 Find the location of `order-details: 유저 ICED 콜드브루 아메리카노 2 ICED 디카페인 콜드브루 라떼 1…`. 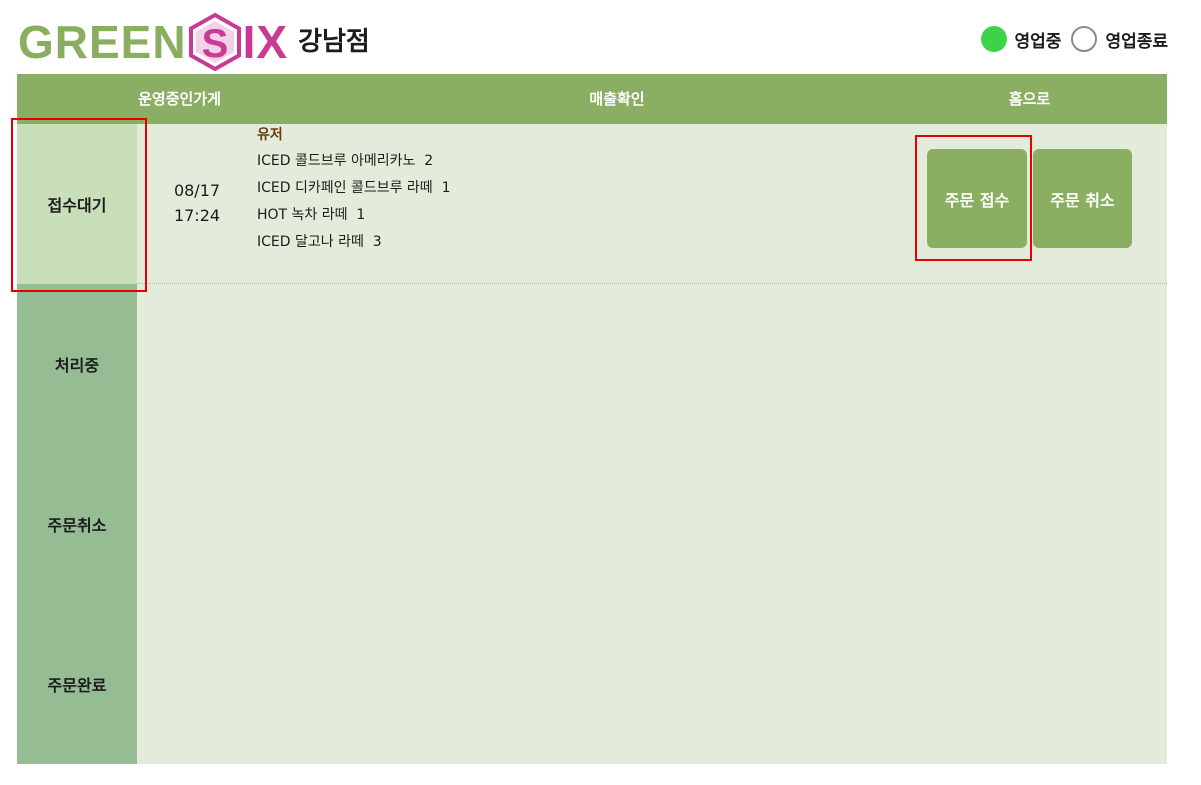

order-details: 유저 ICED 콜드브루 아메리카노 2 ICED 디카페인 콜드브루 라떼 1… is located at coordinates (354, 189).